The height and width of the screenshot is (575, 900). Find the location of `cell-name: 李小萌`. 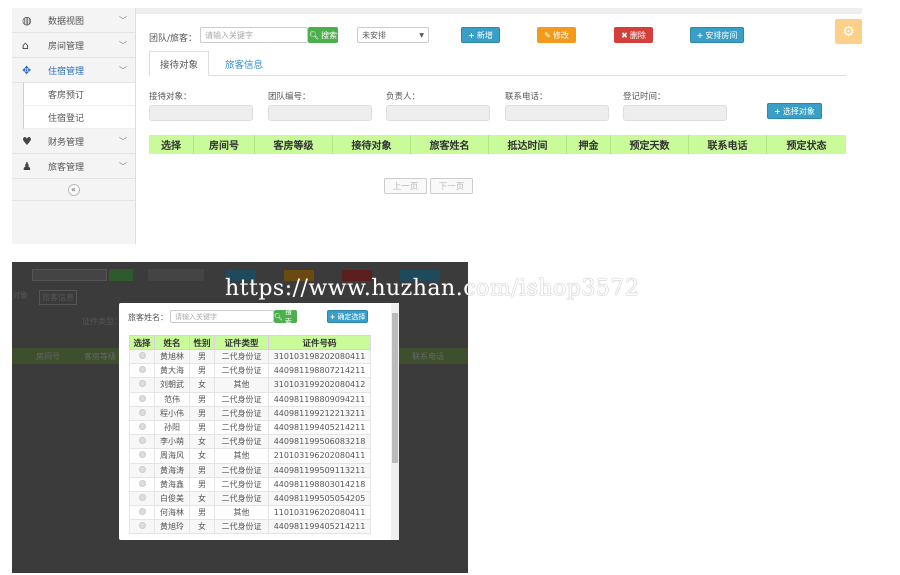

cell-name: 李小萌 is located at coordinates (172, 442).